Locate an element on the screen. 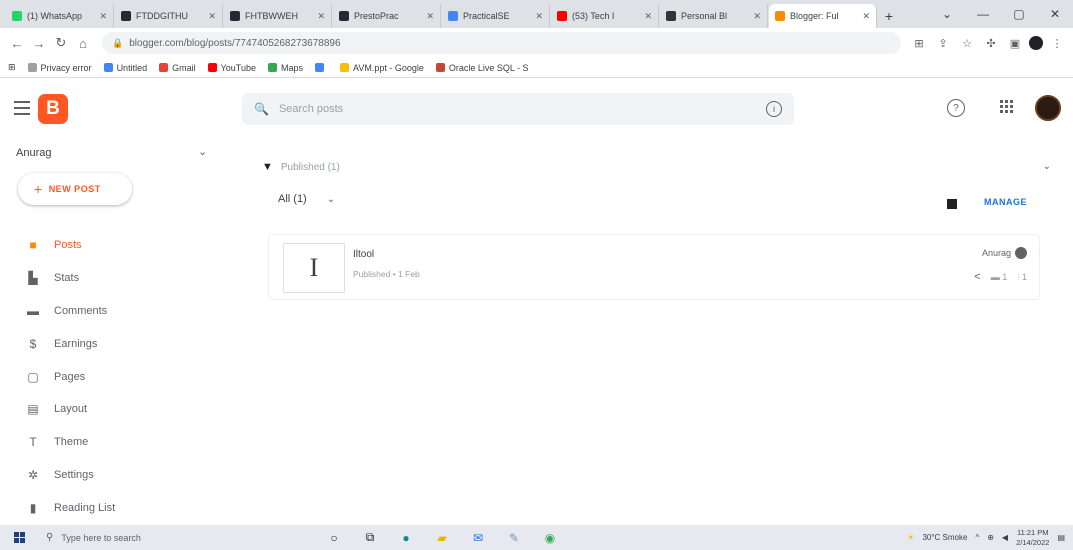  volume-icon: ◀ is located at coordinates (1005, 537).